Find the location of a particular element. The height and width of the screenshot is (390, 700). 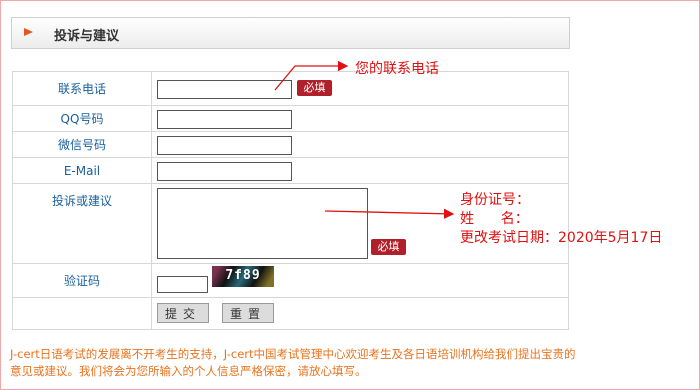

annotation-phone-note: 您的联系电话 is located at coordinates (397, 69).